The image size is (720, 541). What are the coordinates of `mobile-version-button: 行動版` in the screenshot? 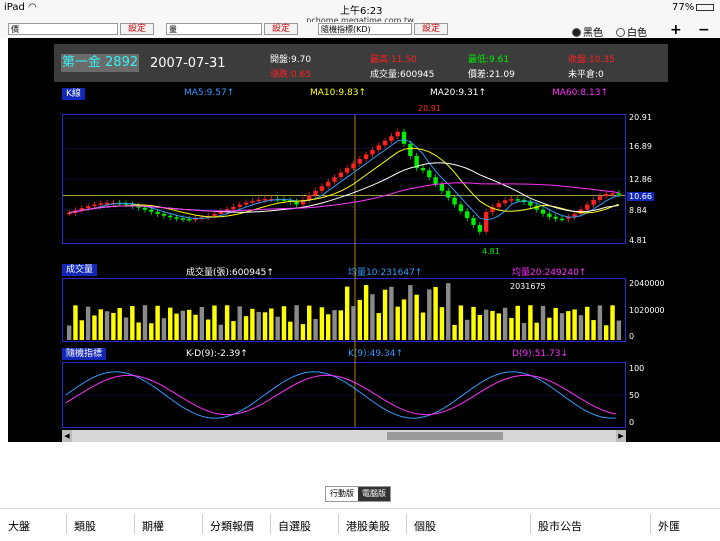 It's located at (342, 494).